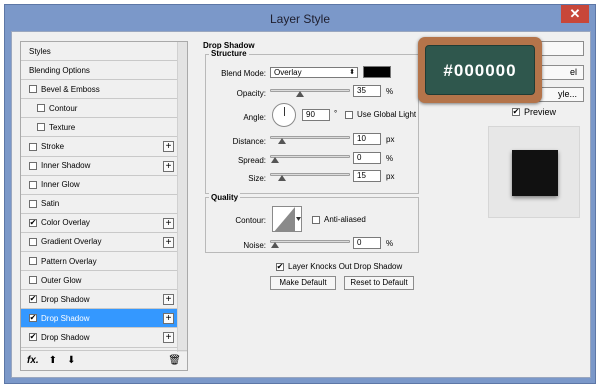  I want to click on sidebar-item: Pattern Overlay, so click(99, 262).